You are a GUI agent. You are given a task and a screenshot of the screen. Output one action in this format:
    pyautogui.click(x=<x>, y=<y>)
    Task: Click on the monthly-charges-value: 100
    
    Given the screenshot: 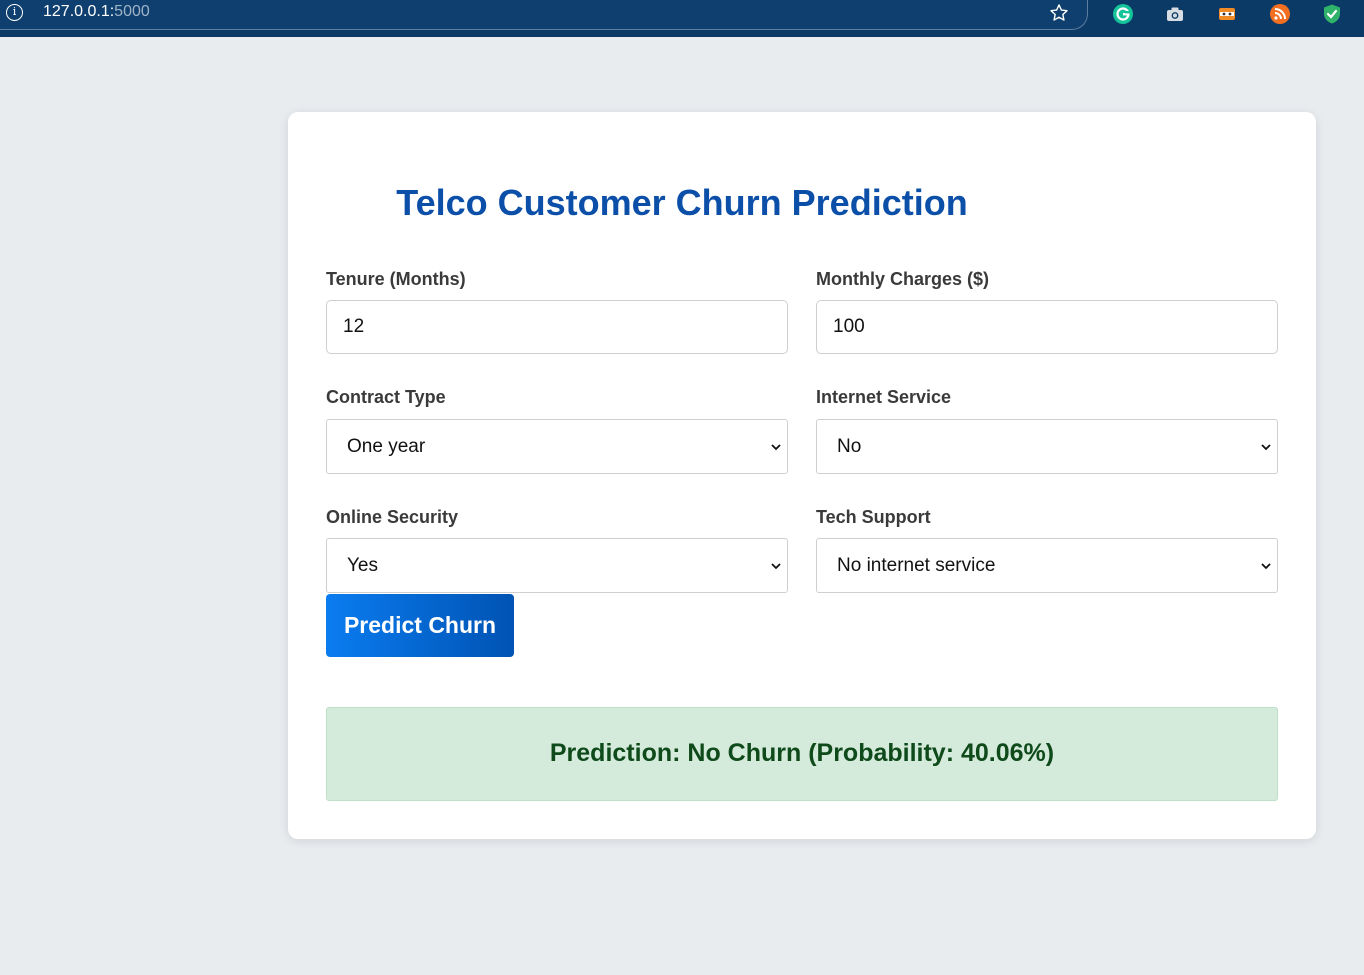 What is the action you would take?
    pyautogui.click(x=849, y=326)
    